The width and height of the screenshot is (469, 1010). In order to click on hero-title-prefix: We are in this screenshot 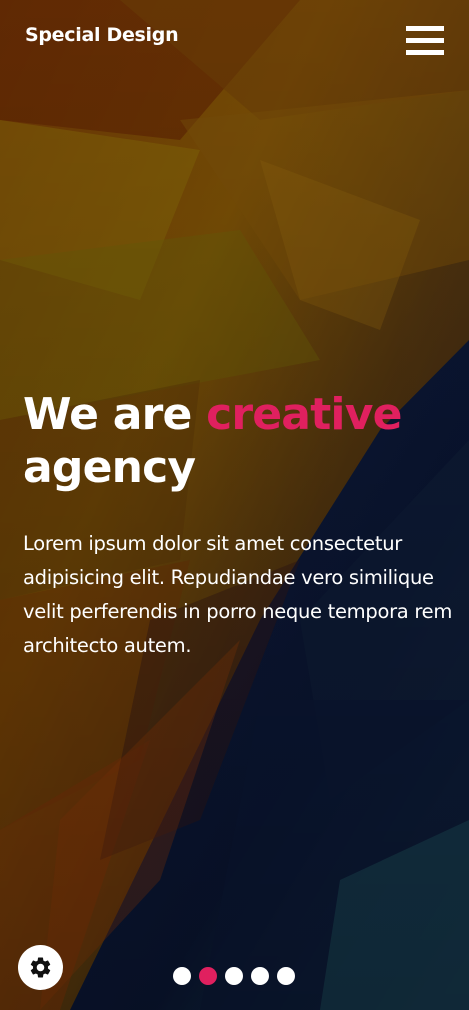, I will do `click(115, 414)`.